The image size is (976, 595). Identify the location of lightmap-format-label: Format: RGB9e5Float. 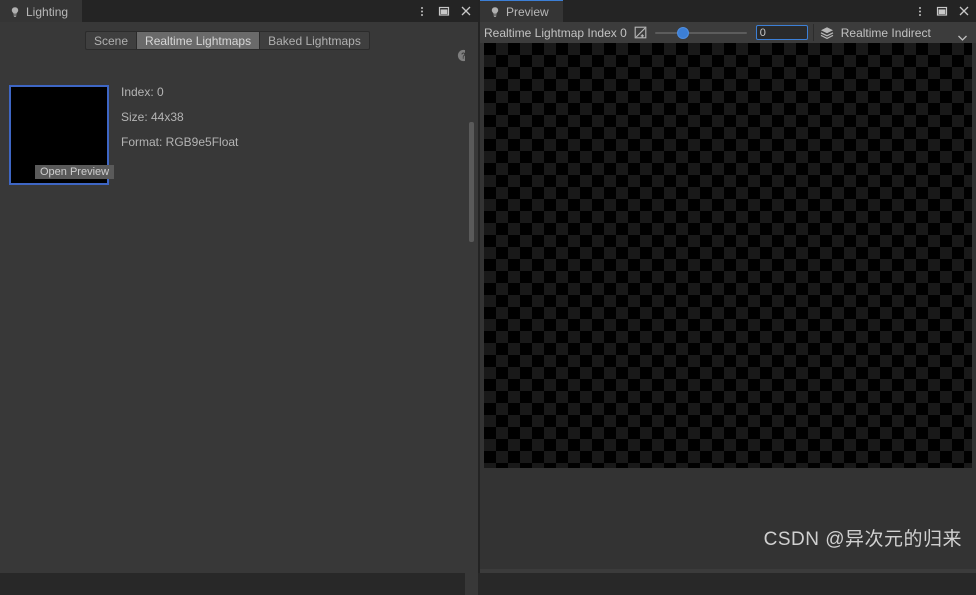
(180, 142).